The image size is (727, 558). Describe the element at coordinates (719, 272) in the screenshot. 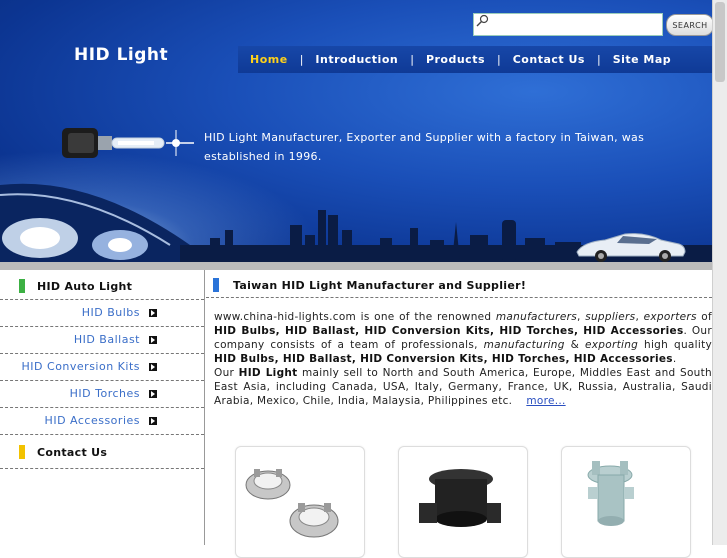

I see `vertical-scrollbar` at that location.